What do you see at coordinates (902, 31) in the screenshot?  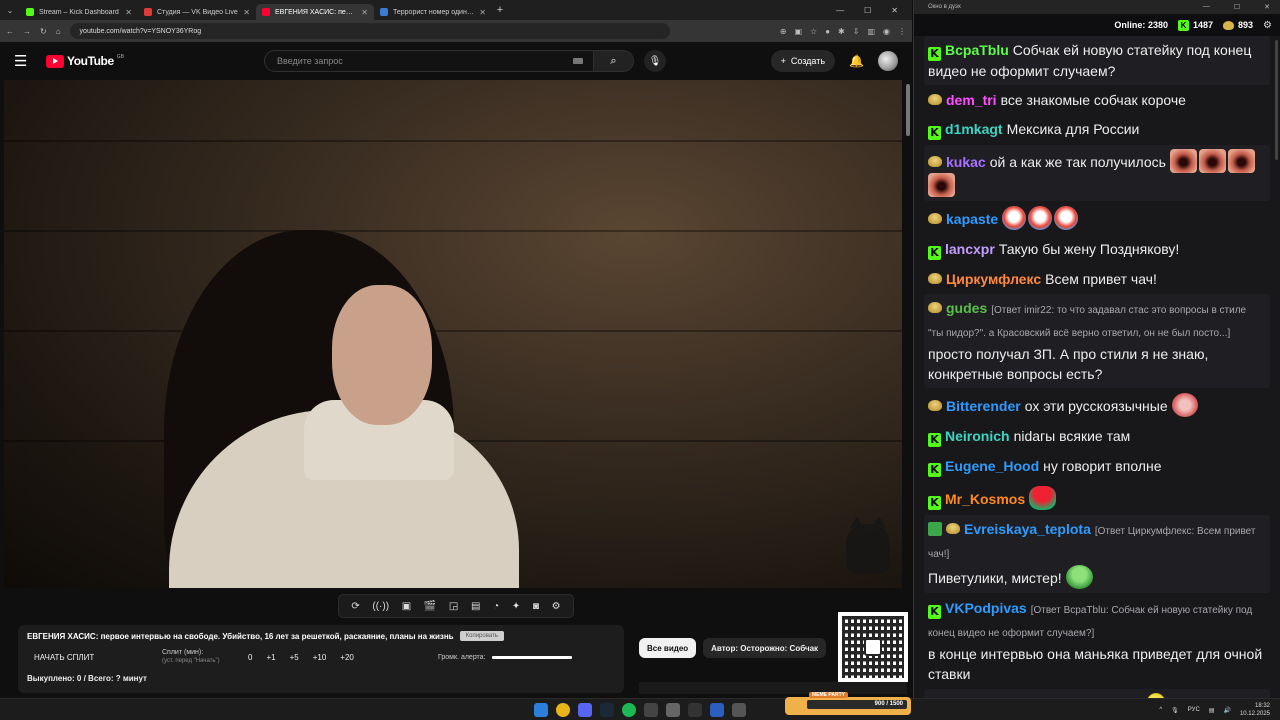 I see `menu-icon: ⋮` at bounding box center [902, 31].